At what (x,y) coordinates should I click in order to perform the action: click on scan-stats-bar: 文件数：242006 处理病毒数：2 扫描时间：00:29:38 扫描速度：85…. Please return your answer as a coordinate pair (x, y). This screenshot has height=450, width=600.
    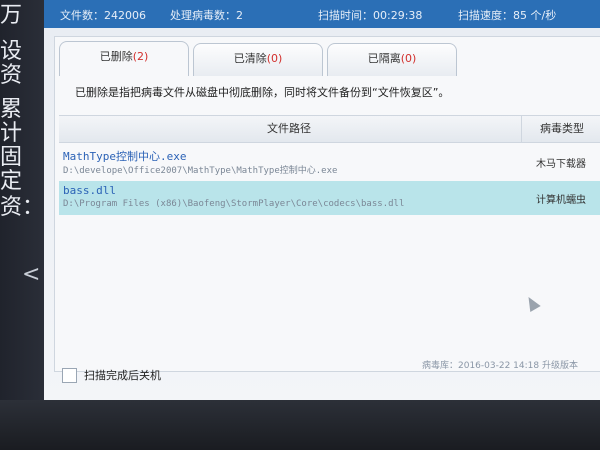
    Looking at the image, I should click on (322, 14).